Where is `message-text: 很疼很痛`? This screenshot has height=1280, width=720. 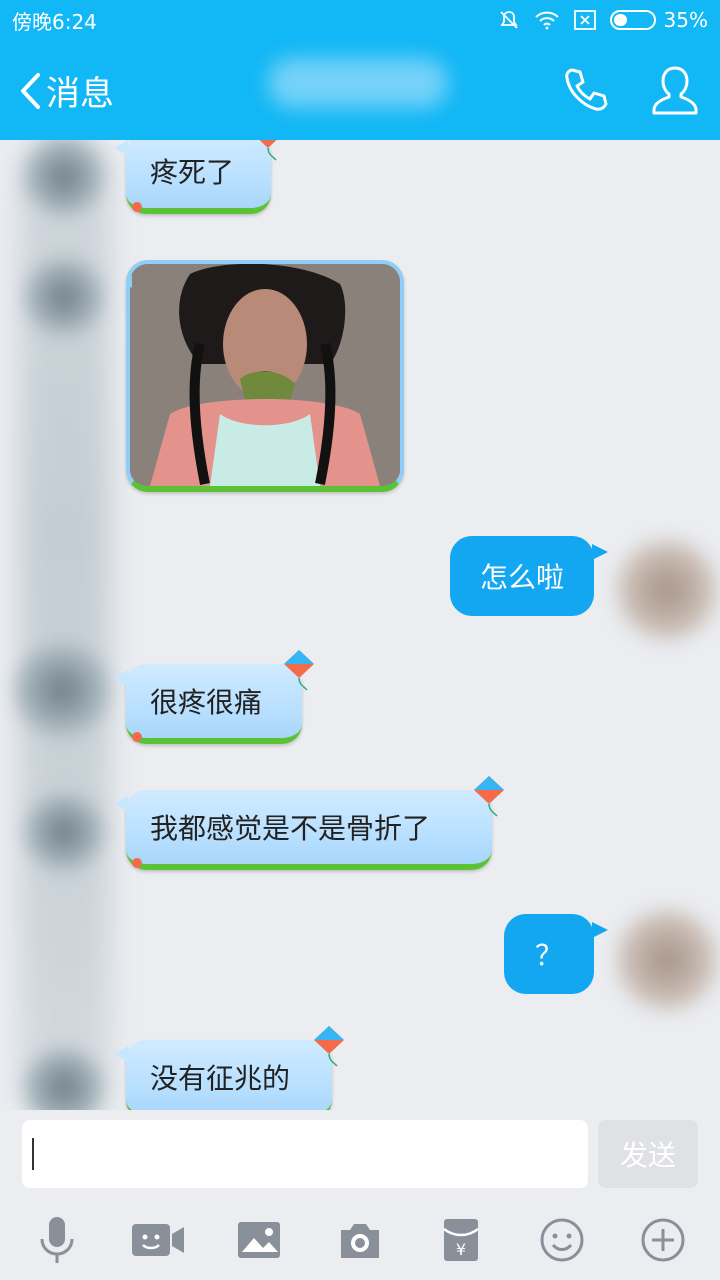
message-text: 很疼很痛 is located at coordinates (206, 702).